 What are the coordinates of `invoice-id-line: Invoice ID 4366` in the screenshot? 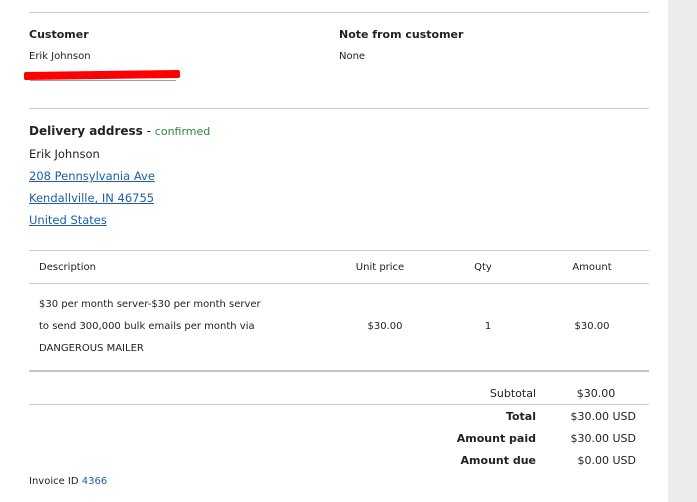 It's located at (68, 481).